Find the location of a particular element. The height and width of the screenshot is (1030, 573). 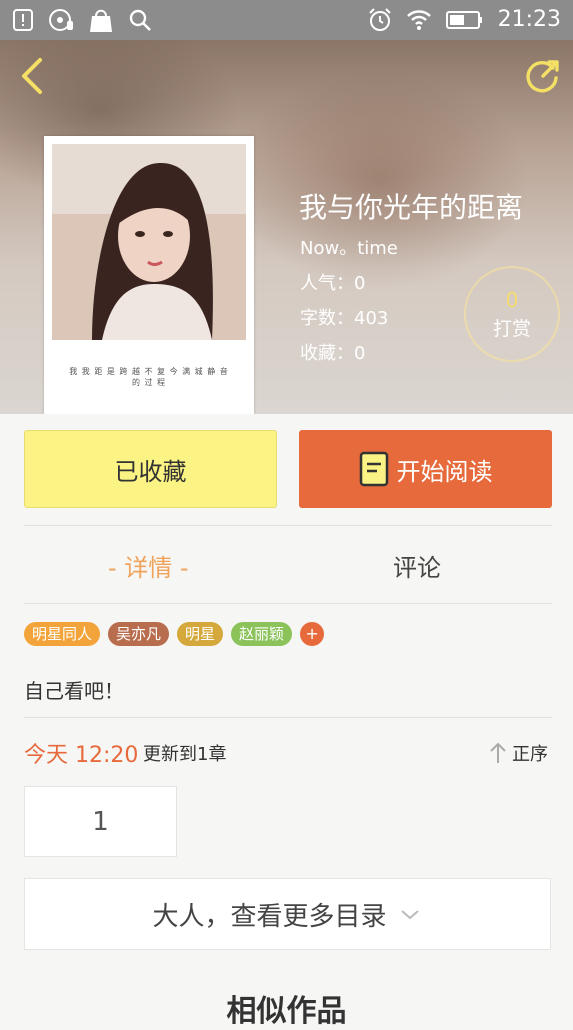

shopping-bag-icon is located at coordinates (101, 20).